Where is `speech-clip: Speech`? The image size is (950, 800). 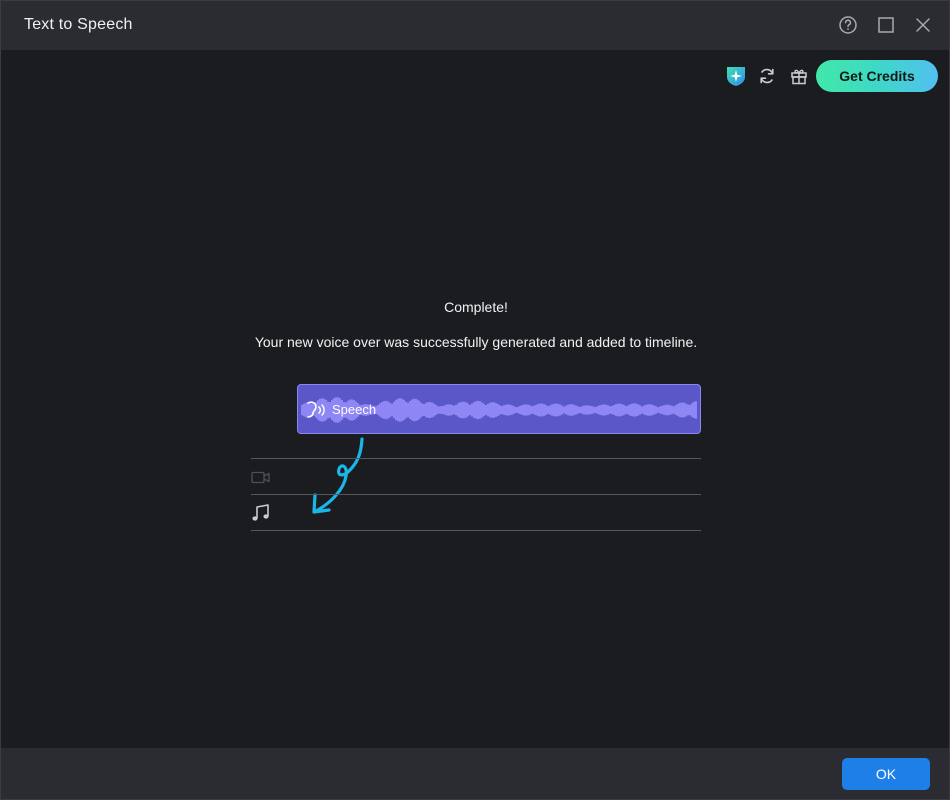
speech-clip: Speech is located at coordinates (499, 409).